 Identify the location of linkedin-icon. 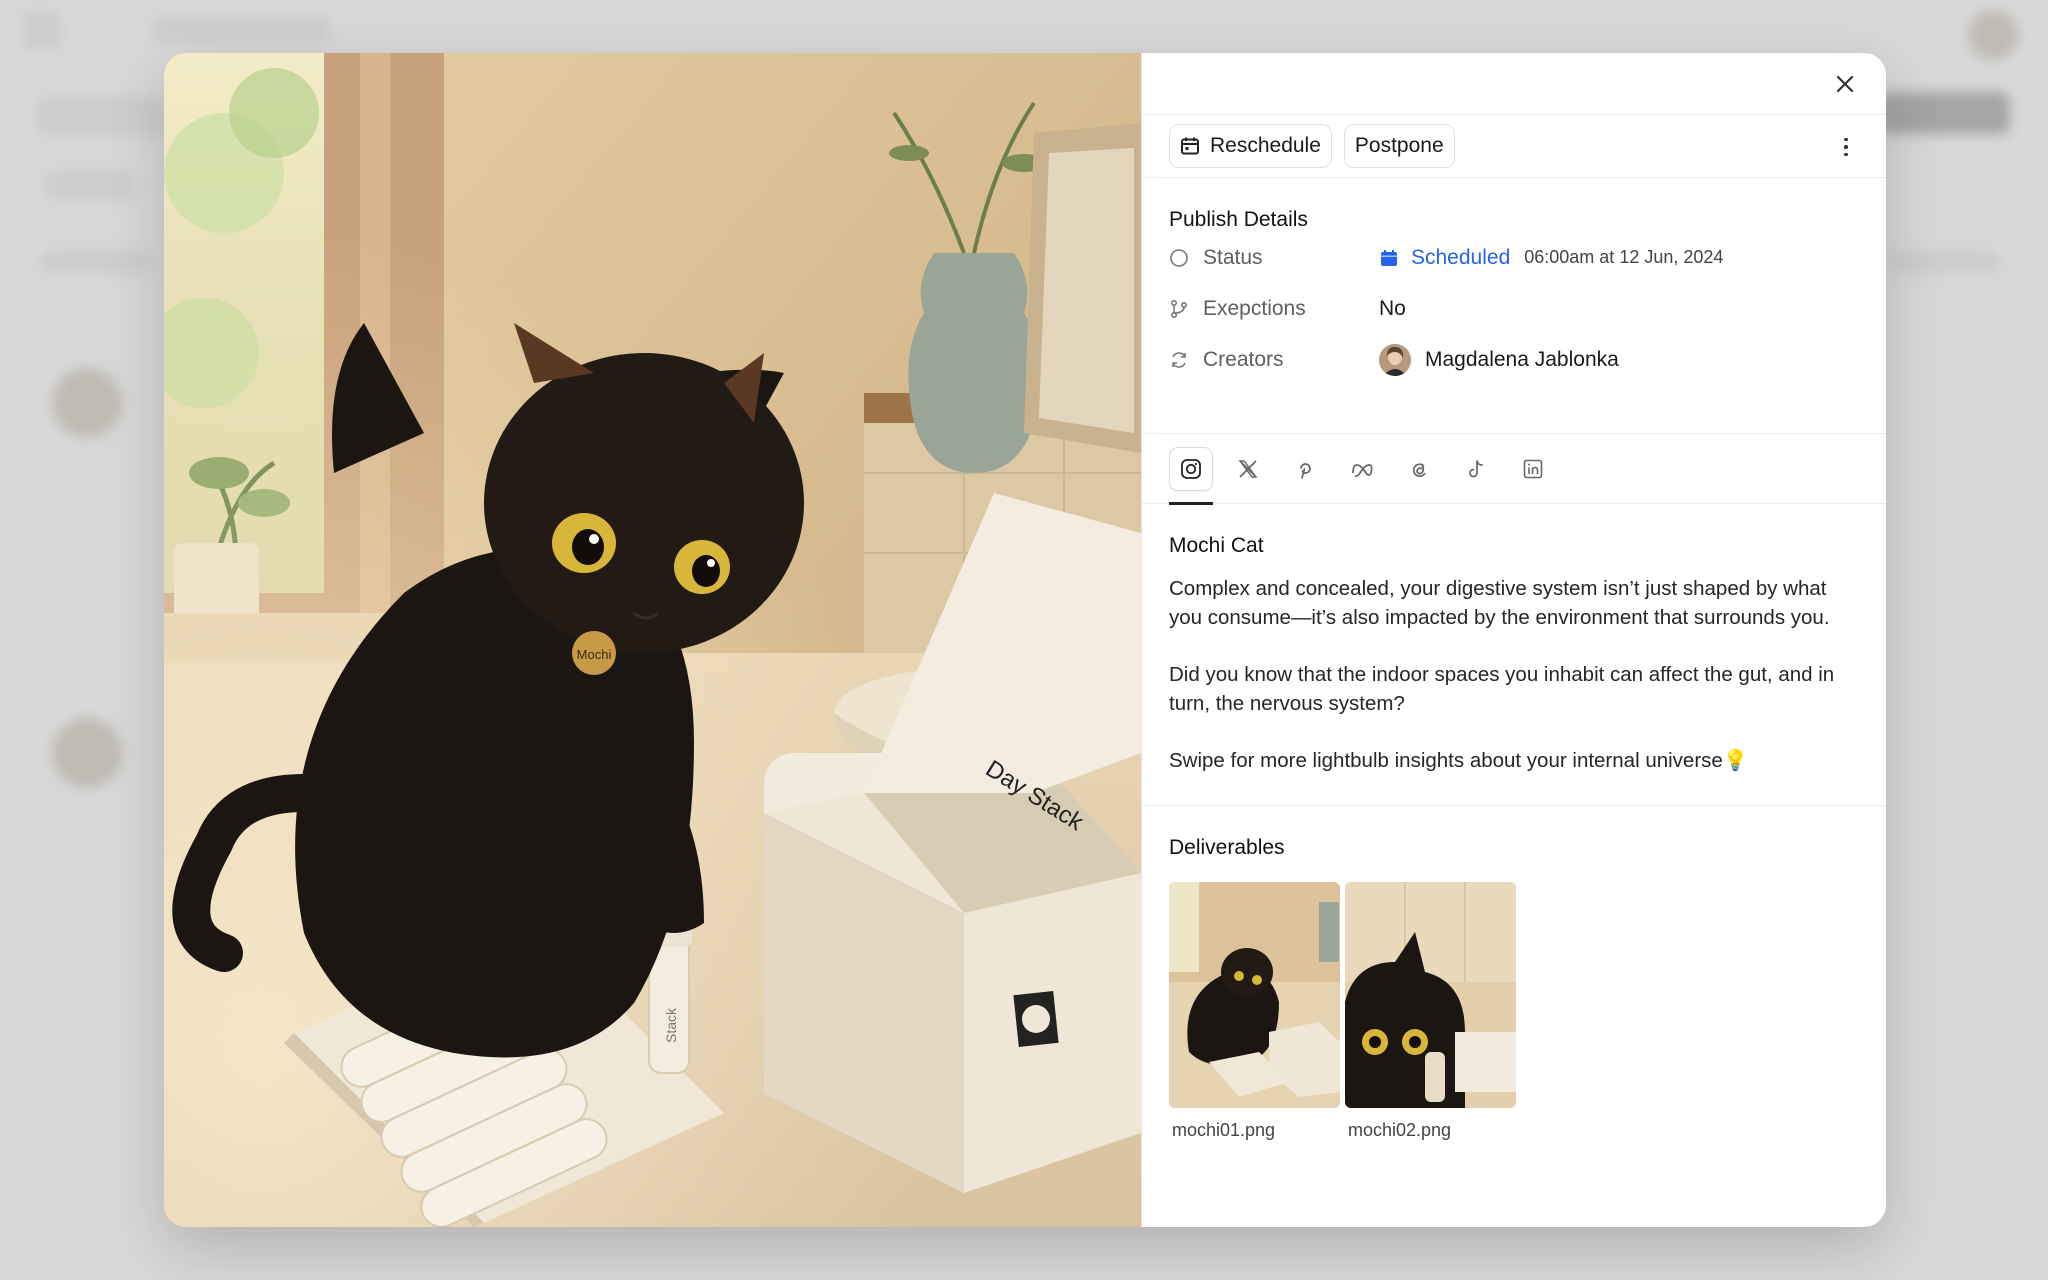
(1533, 468).